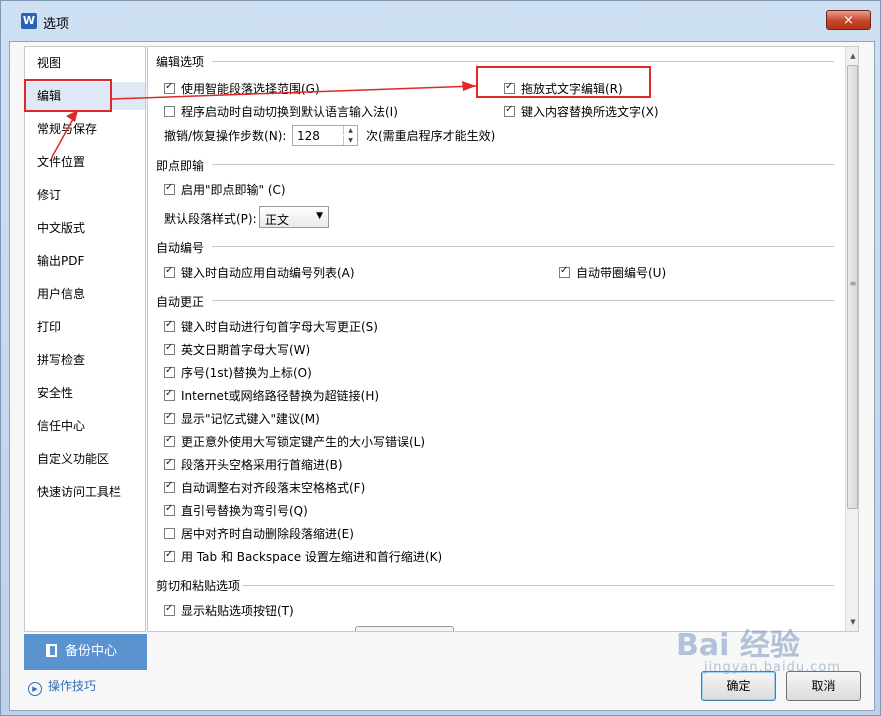 The width and height of the screenshot is (881, 716). I want to click on annotation-arrows, so click(264, 119).